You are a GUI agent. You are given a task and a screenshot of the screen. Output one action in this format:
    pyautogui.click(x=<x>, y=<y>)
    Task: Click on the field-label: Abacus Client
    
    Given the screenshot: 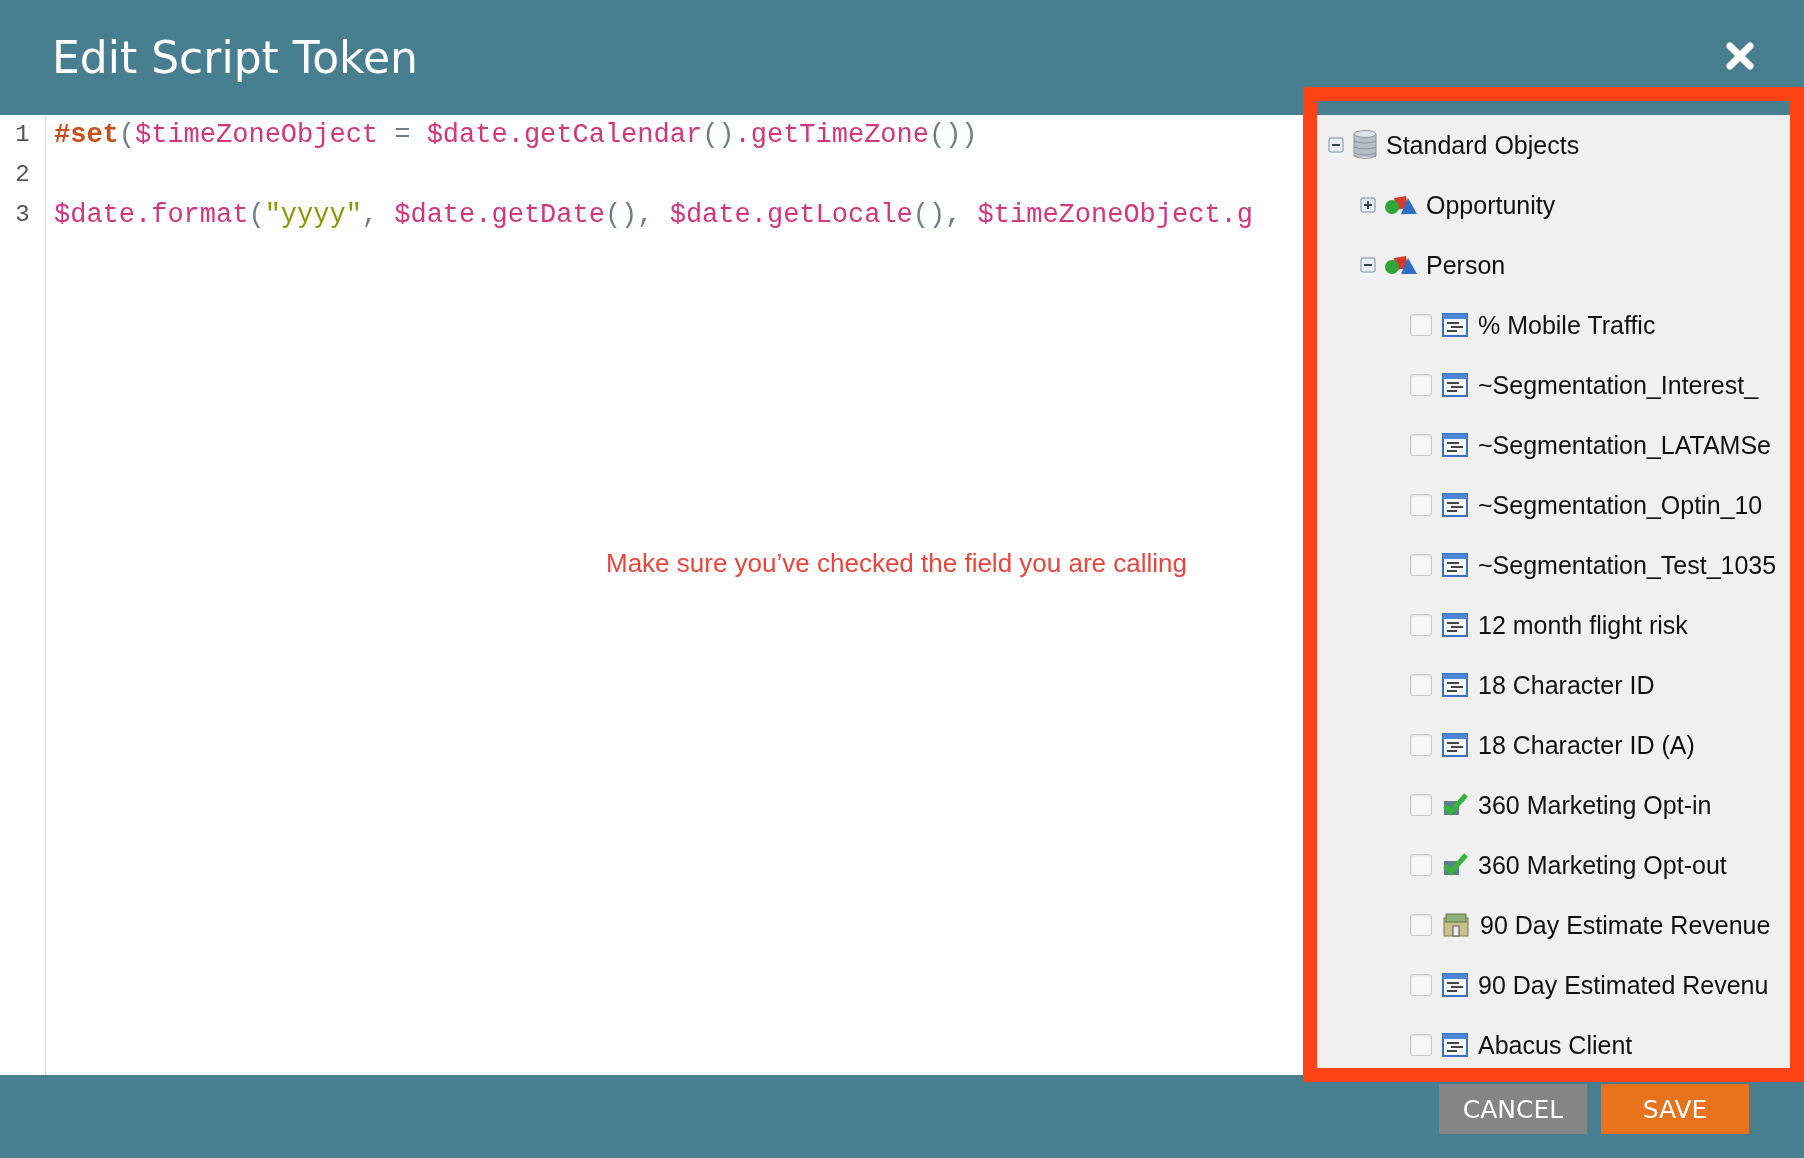 What is the action you would take?
    pyautogui.click(x=1555, y=1045)
    